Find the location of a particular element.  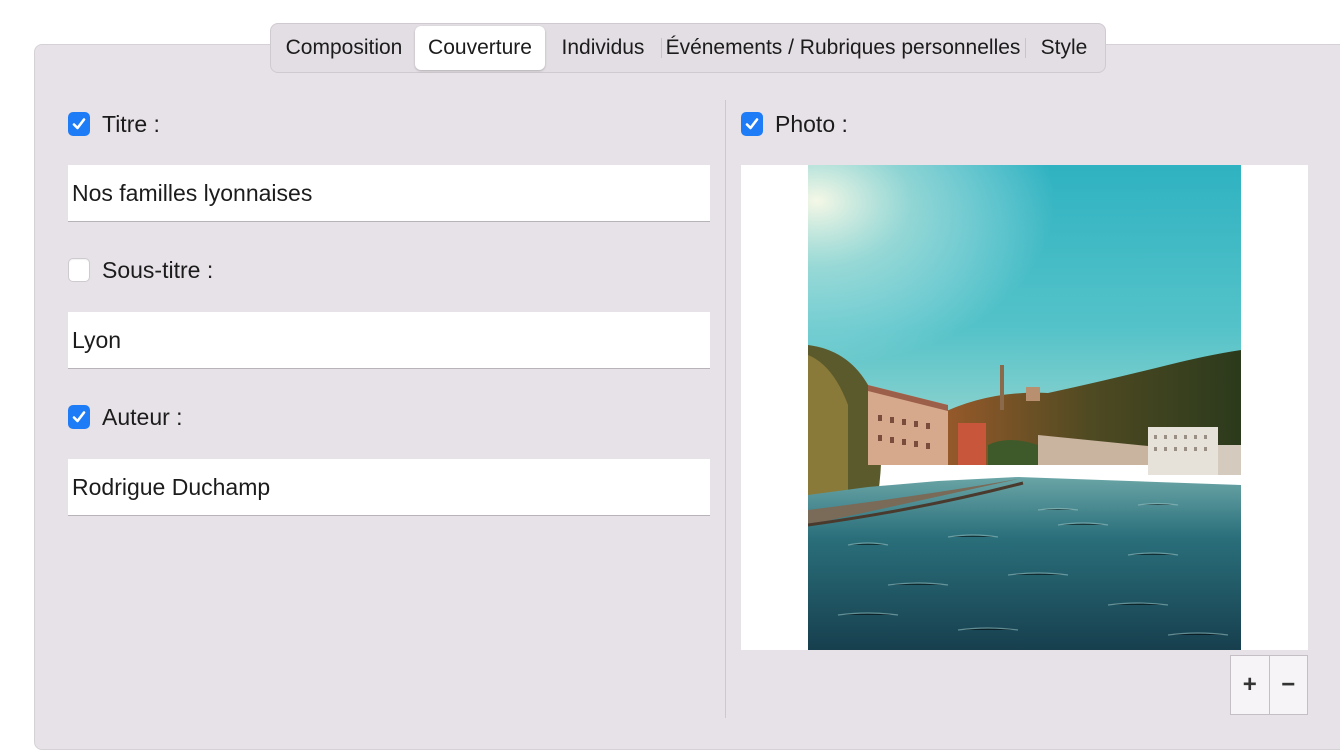

photo-buttons: + − is located at coordinates (1269, 685).